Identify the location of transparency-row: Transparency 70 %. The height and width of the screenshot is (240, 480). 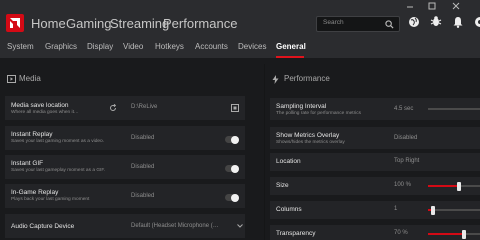
(375, 232).